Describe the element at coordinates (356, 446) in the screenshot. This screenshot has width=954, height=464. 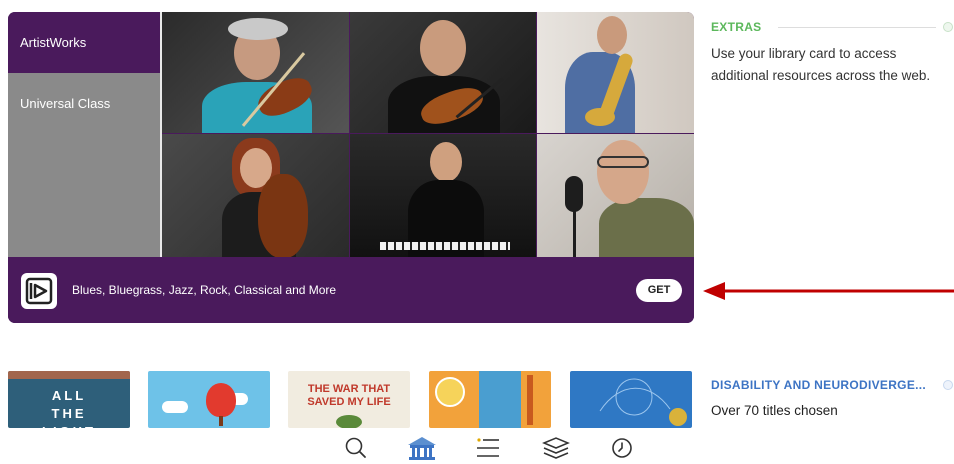
I see `search-icon` at that location.